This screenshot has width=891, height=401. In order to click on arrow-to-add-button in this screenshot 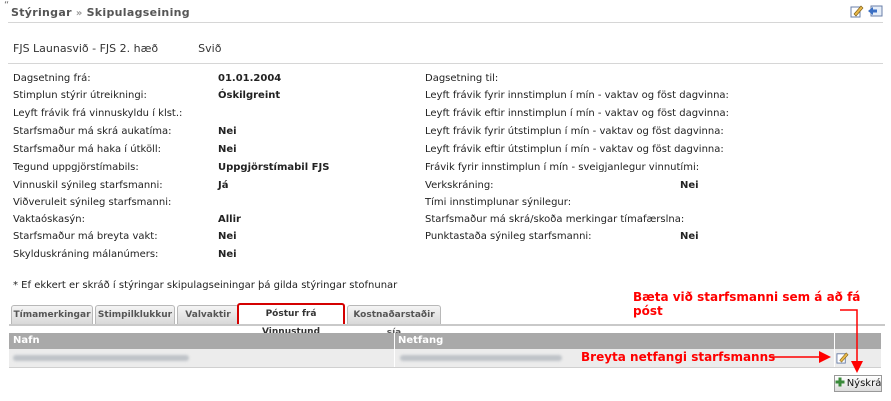, I will do `click(851, 341)`.